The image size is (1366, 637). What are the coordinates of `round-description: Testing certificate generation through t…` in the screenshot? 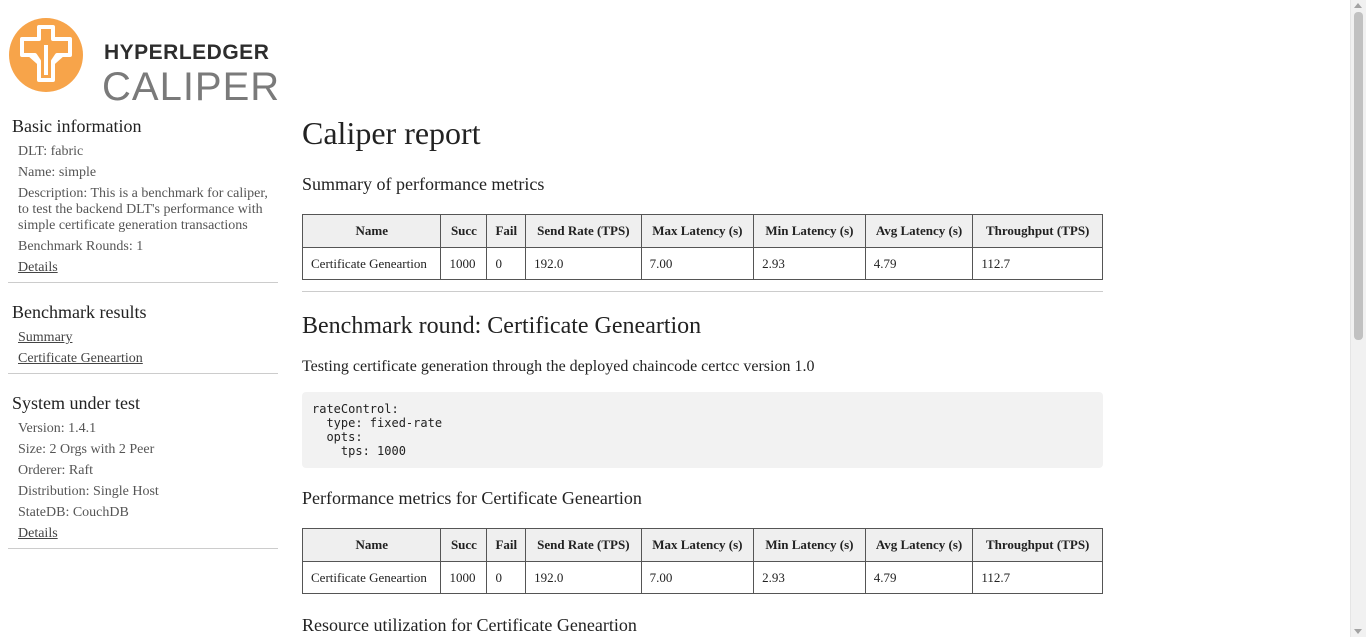 It's located at (558, 366).